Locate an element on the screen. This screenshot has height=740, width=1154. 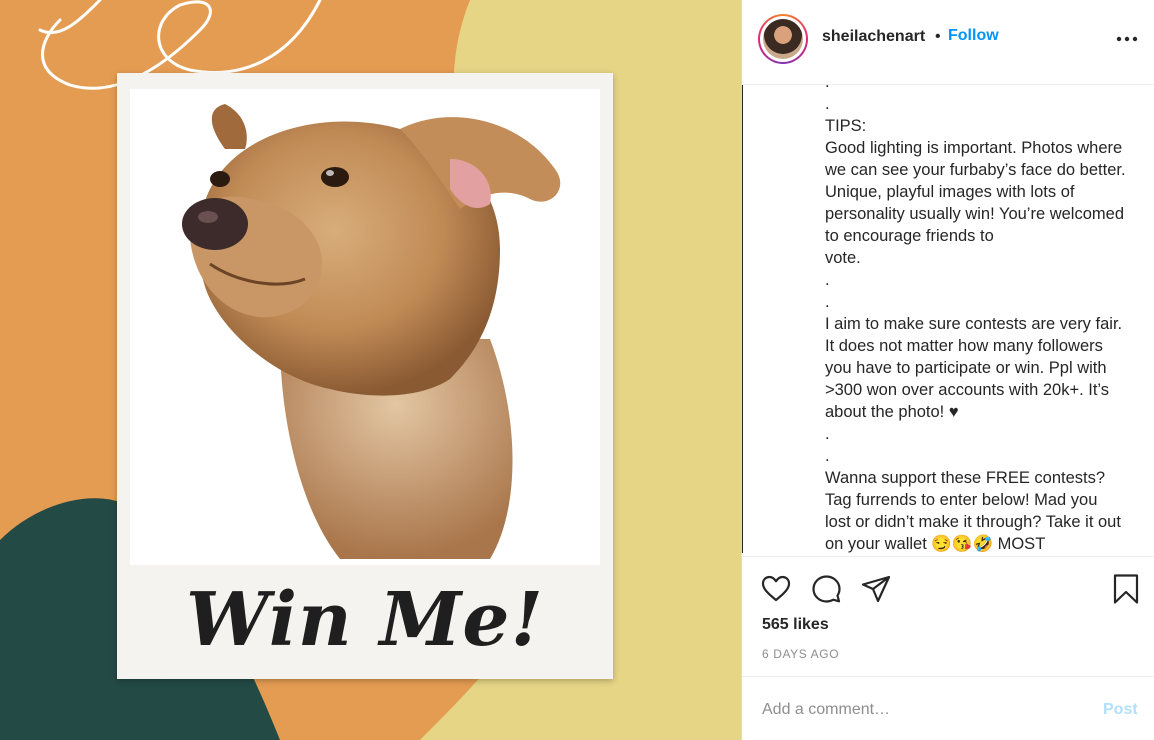
bookmark-icon is located at coordinates (1126, 589).